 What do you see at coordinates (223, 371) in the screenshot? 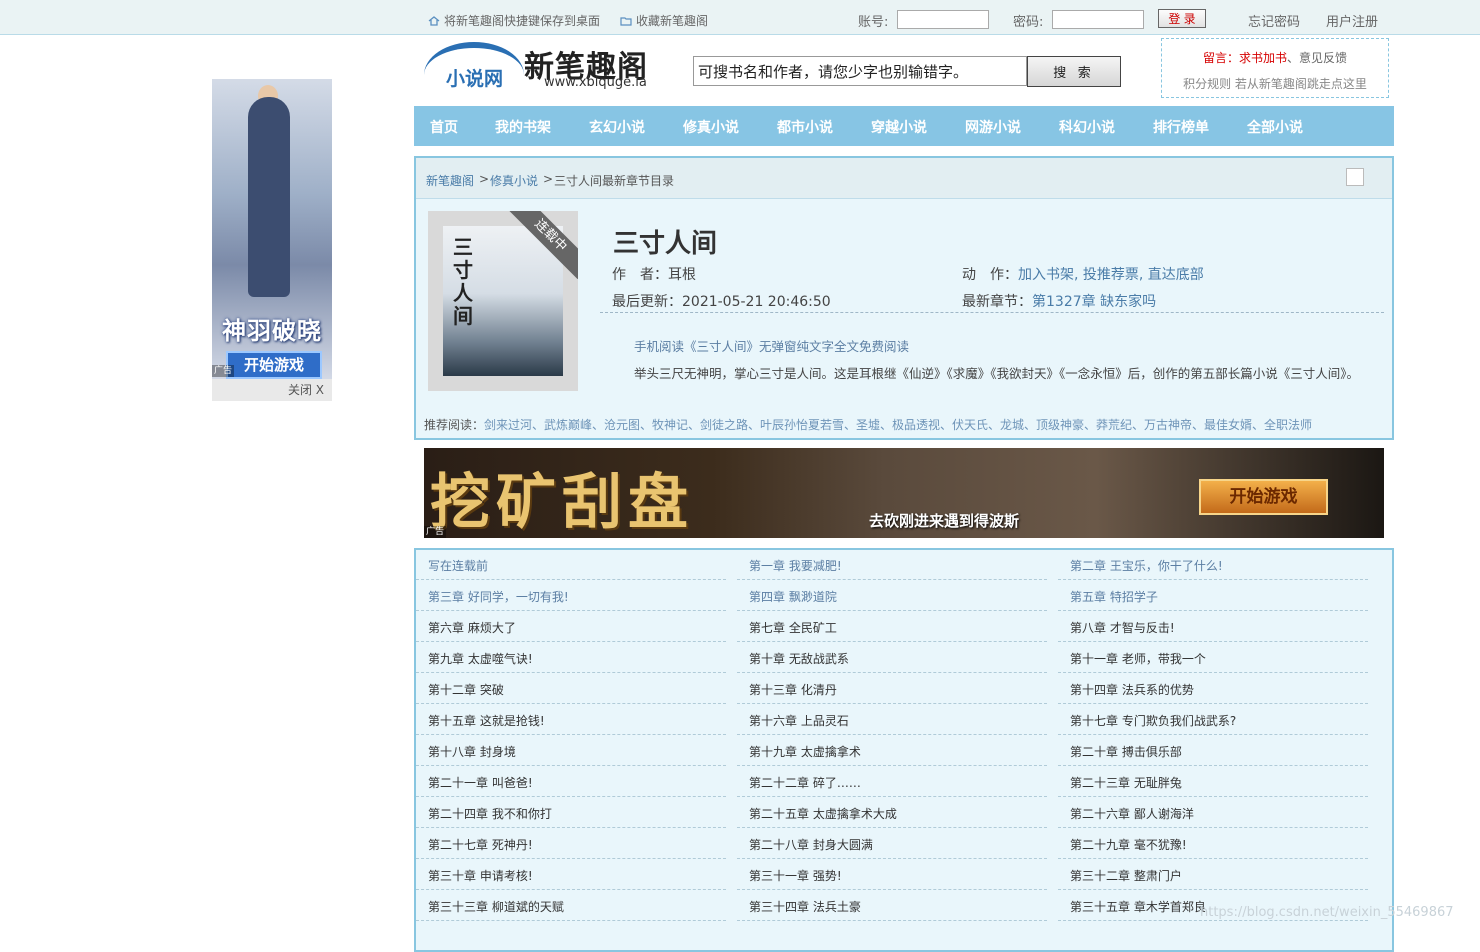
I see `ad-mark: 广告` at bounding box center [223, 371].